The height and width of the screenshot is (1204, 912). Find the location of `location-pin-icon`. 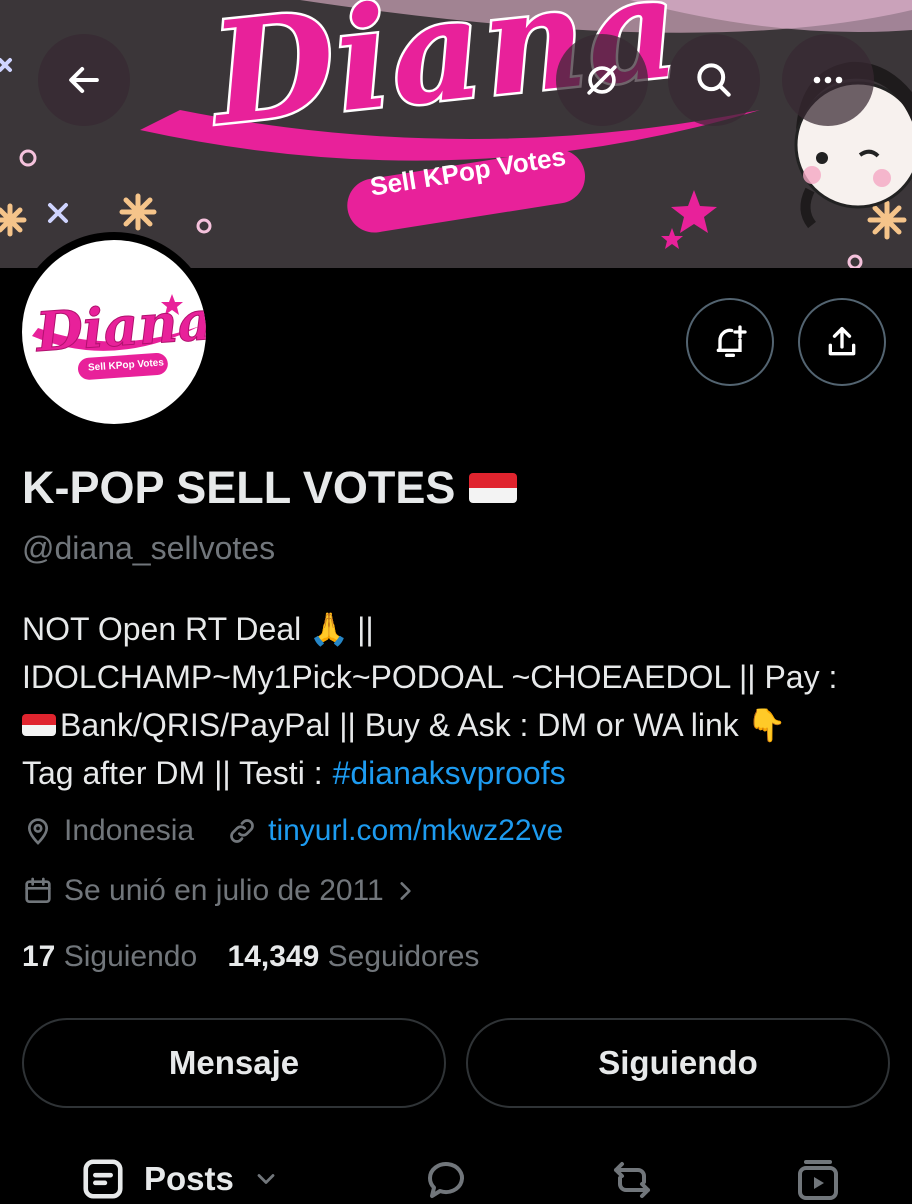

location-pin-icon is located at coordinates (38, 831).